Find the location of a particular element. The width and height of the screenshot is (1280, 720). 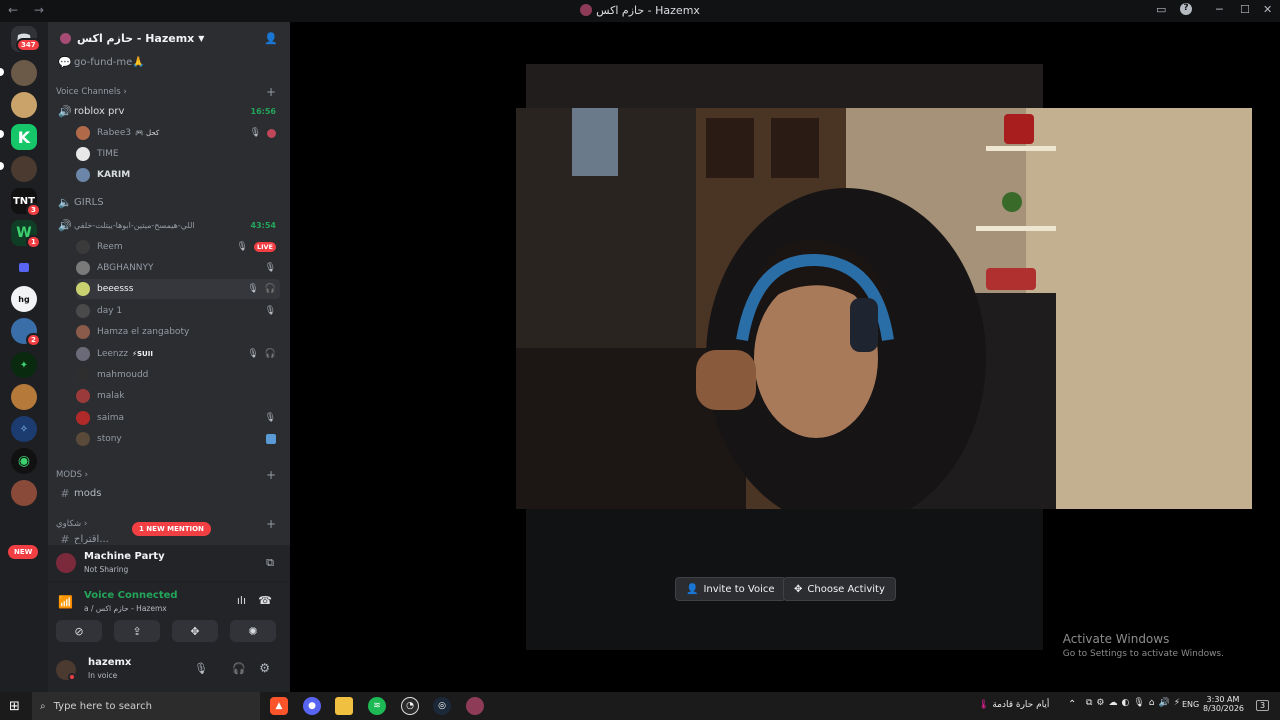

voice-user-mahmoudd: mahmoudd is located at coordinates (178, 375).